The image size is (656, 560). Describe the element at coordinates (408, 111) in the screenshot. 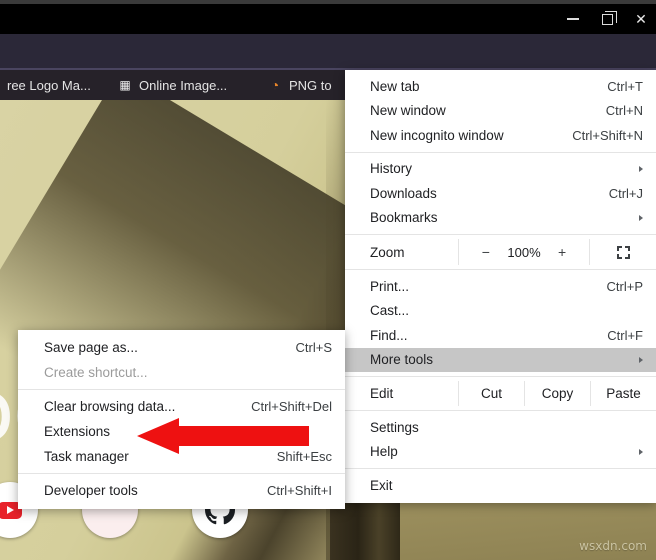

I see `menu-item-label: New window` at that location.